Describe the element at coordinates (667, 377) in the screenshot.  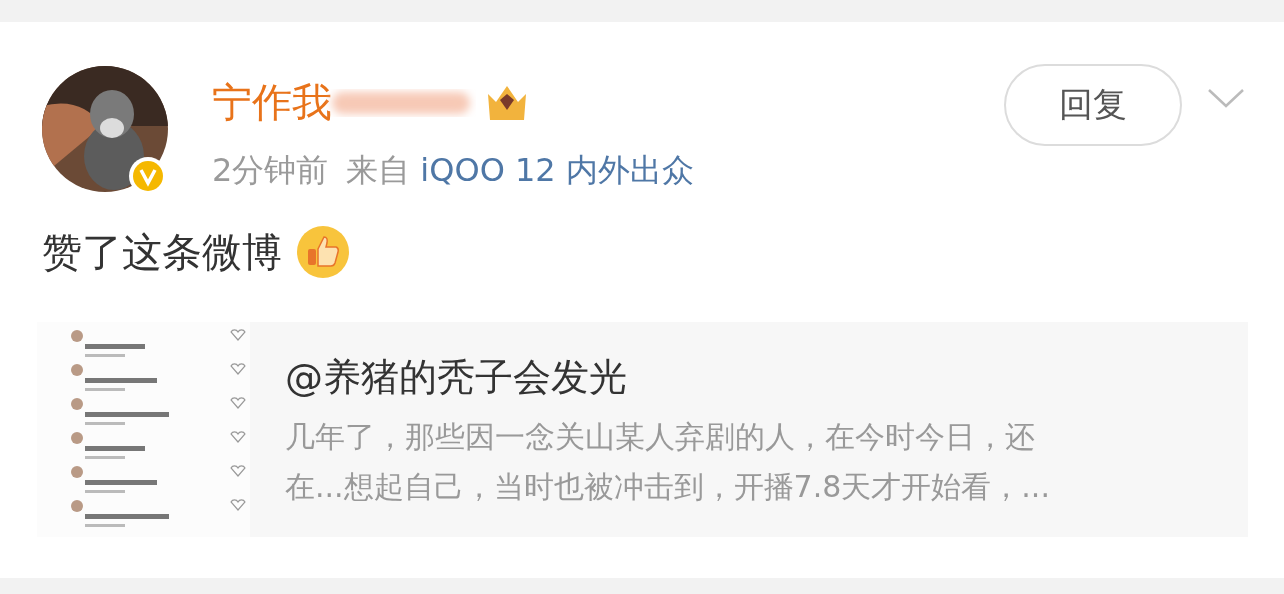
I see `quoted-author: @养猪的秃子会发光` at that location.